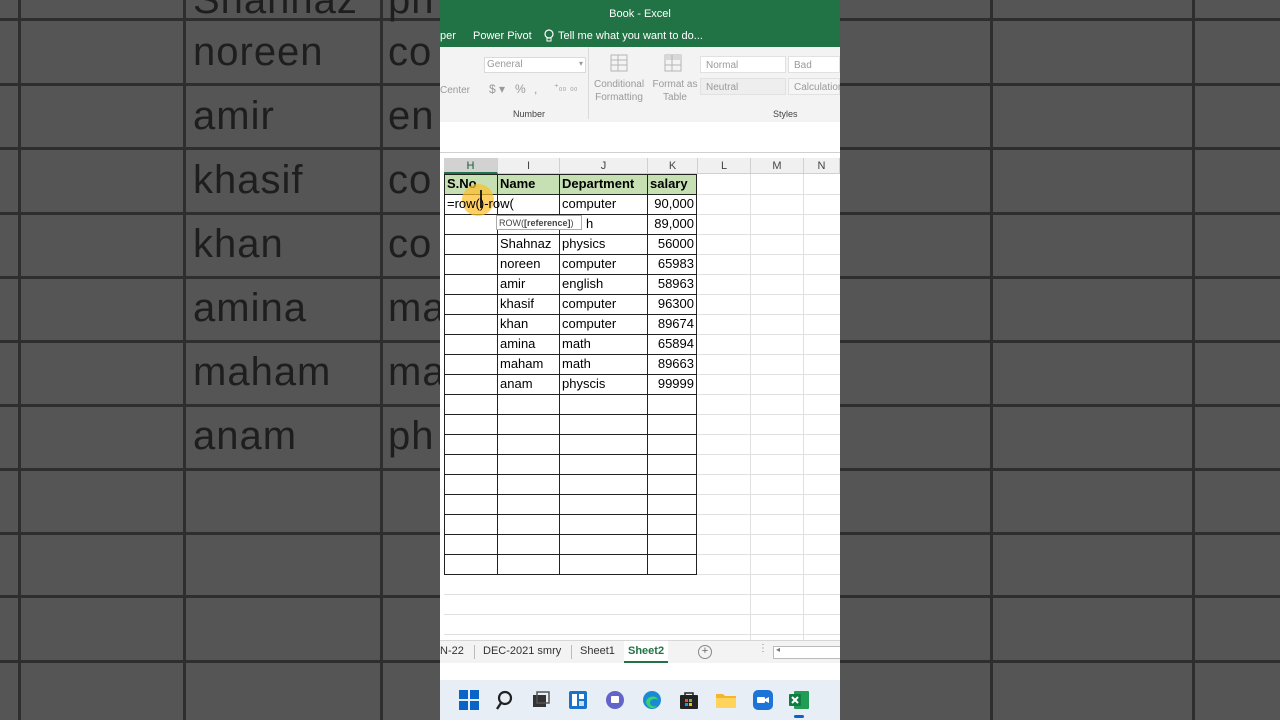 The width and height of the screenshot is (1280, 720). I want to click on conditional-formatting-button: Conditional Formatting, so click(619, 81).